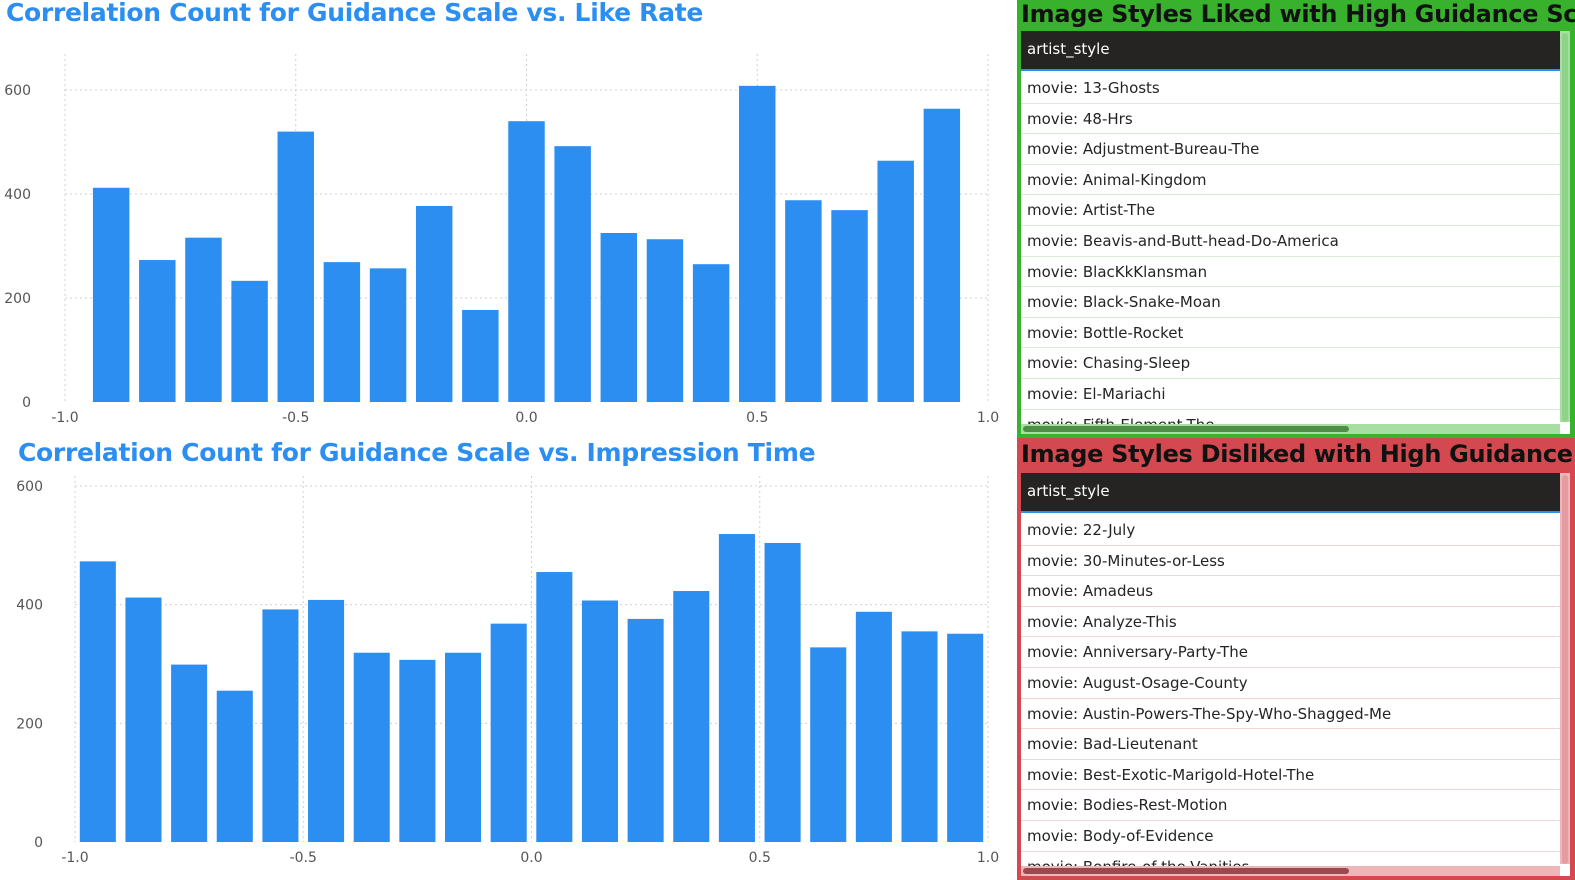  Describe the element at coordinates (1295, 333) in the screenshot. I see `table-row: movie: Bottle-Rocket` at that location.